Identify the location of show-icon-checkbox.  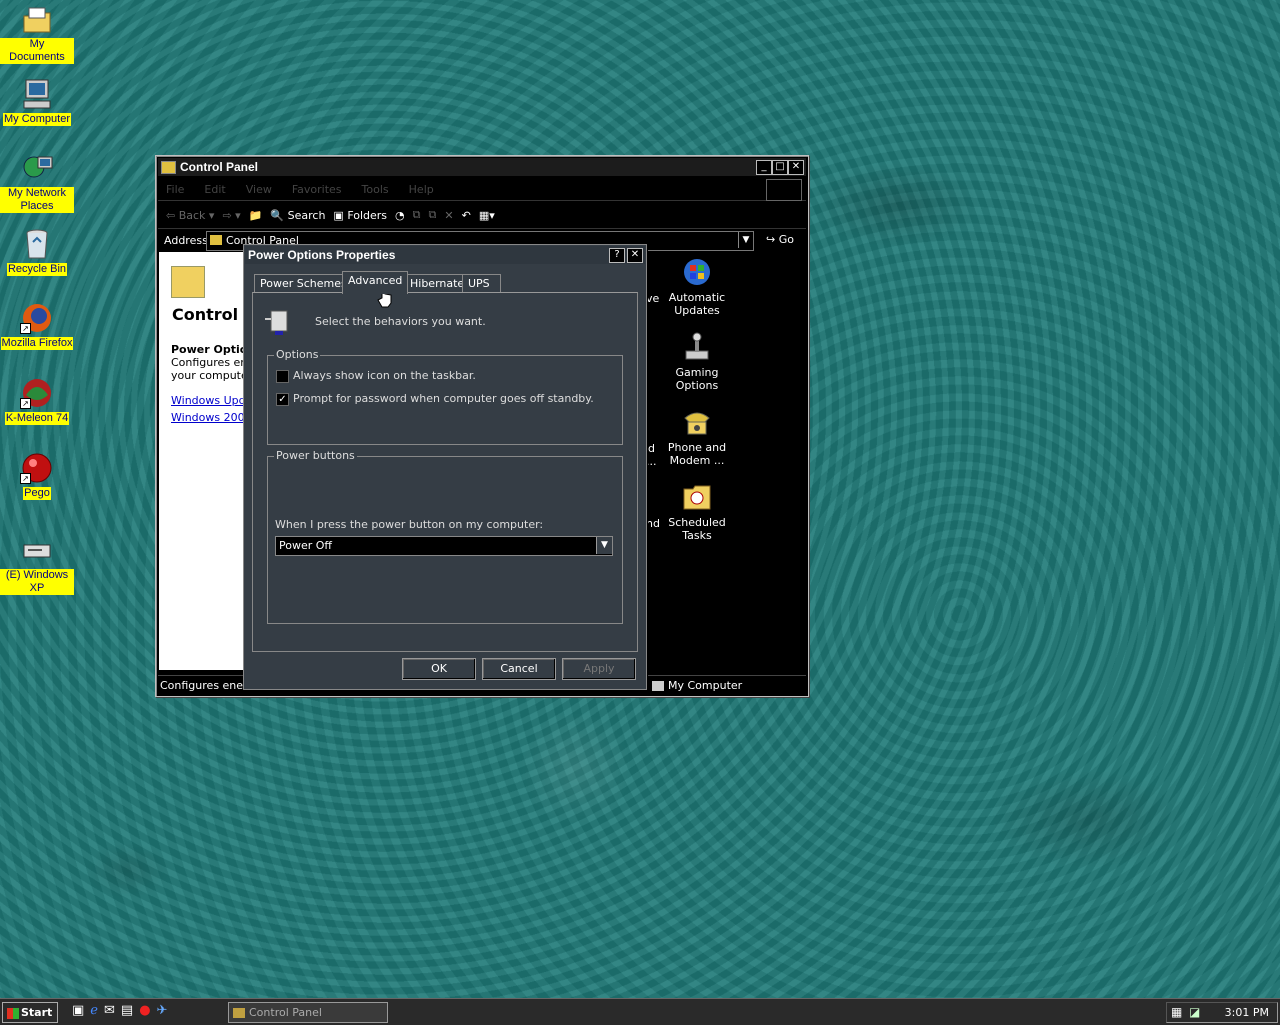
(282, 376).